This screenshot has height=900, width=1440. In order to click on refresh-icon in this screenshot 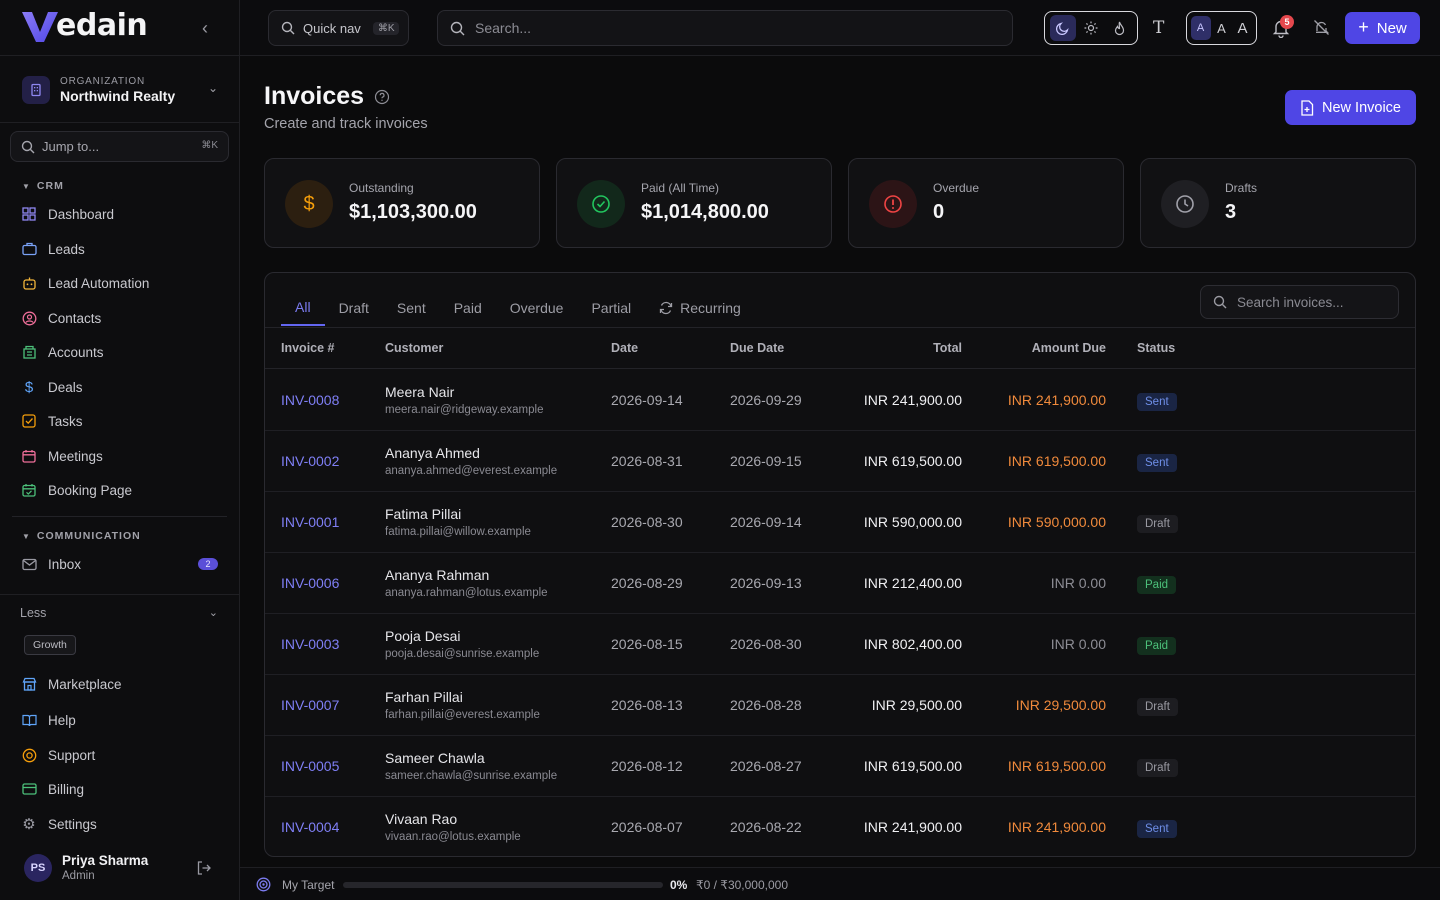, I will do `click(666, 307)`.